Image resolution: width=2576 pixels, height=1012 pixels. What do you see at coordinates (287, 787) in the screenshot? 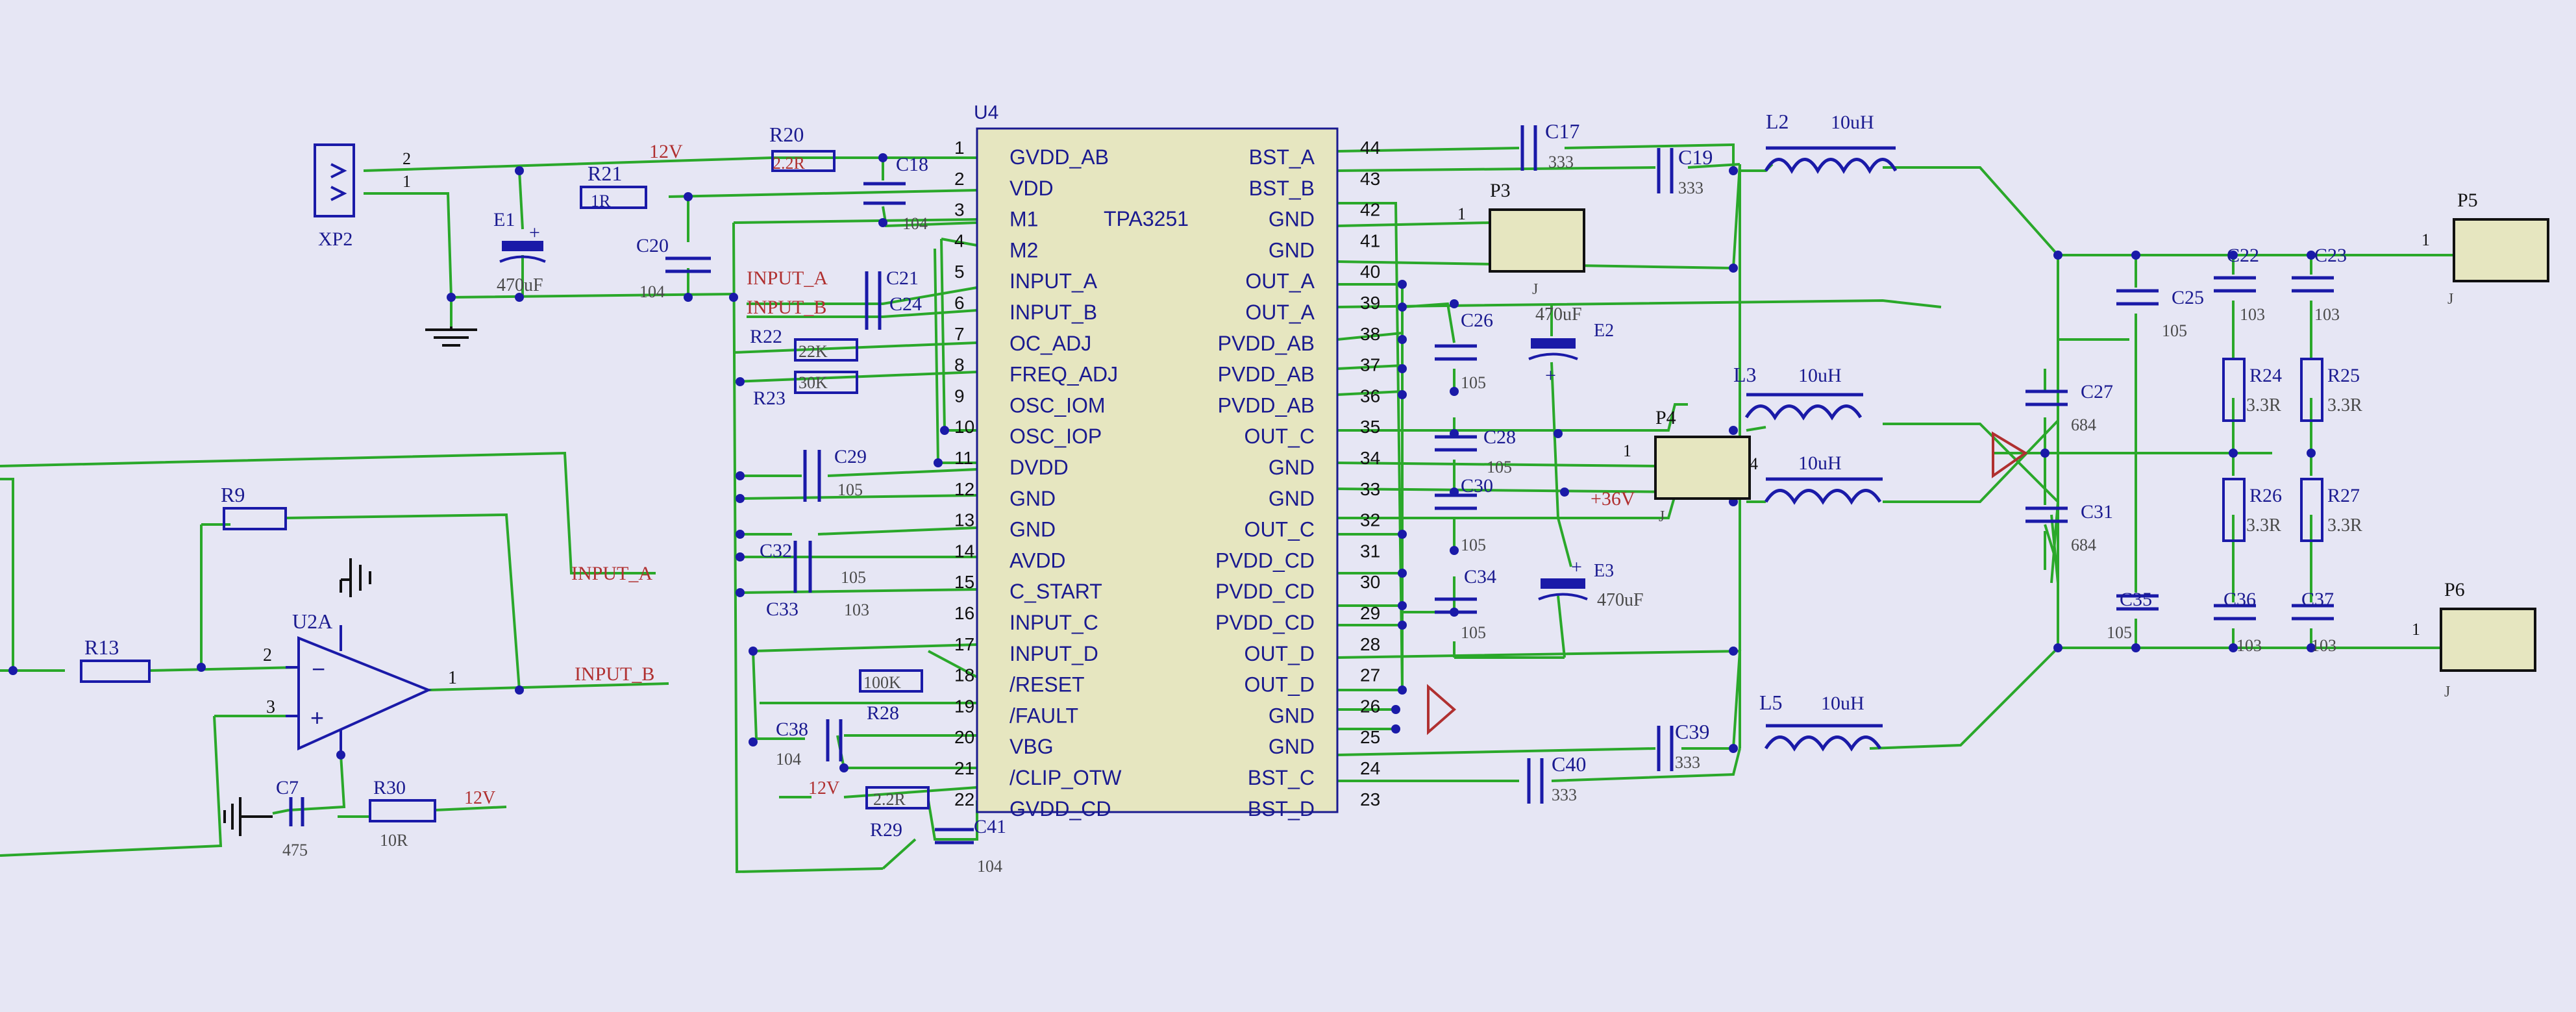
I see `c7-designator: C7` at bounding box center [287, 787].